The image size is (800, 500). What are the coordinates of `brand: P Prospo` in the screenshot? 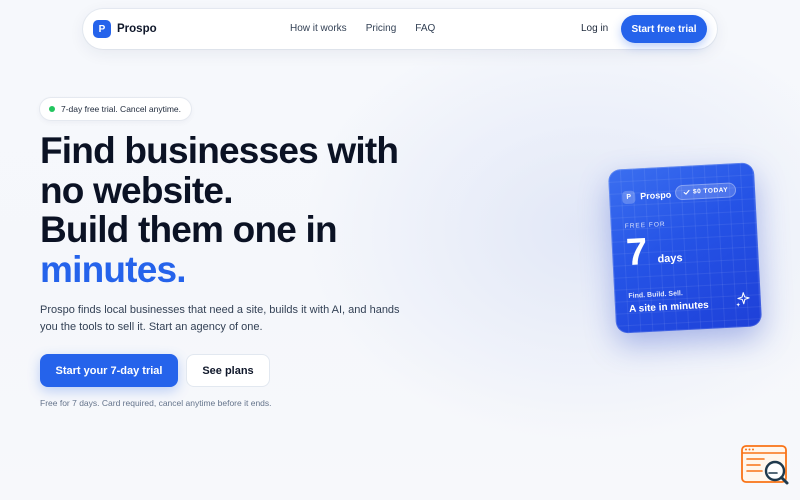 It's located at (125, 29).